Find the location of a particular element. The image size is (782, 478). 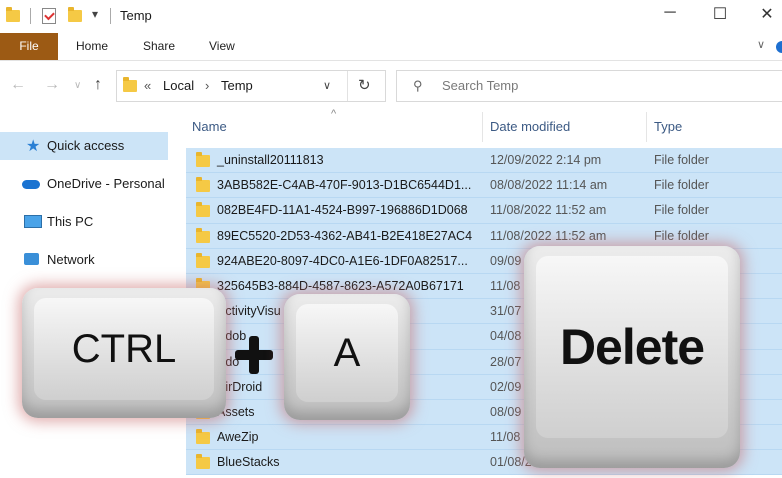

pc-icon is located at coordinates (33, 221).